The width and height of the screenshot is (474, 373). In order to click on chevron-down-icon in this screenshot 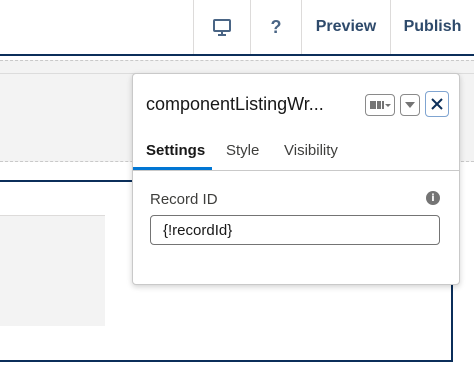, I will do `click(410, 105)`.